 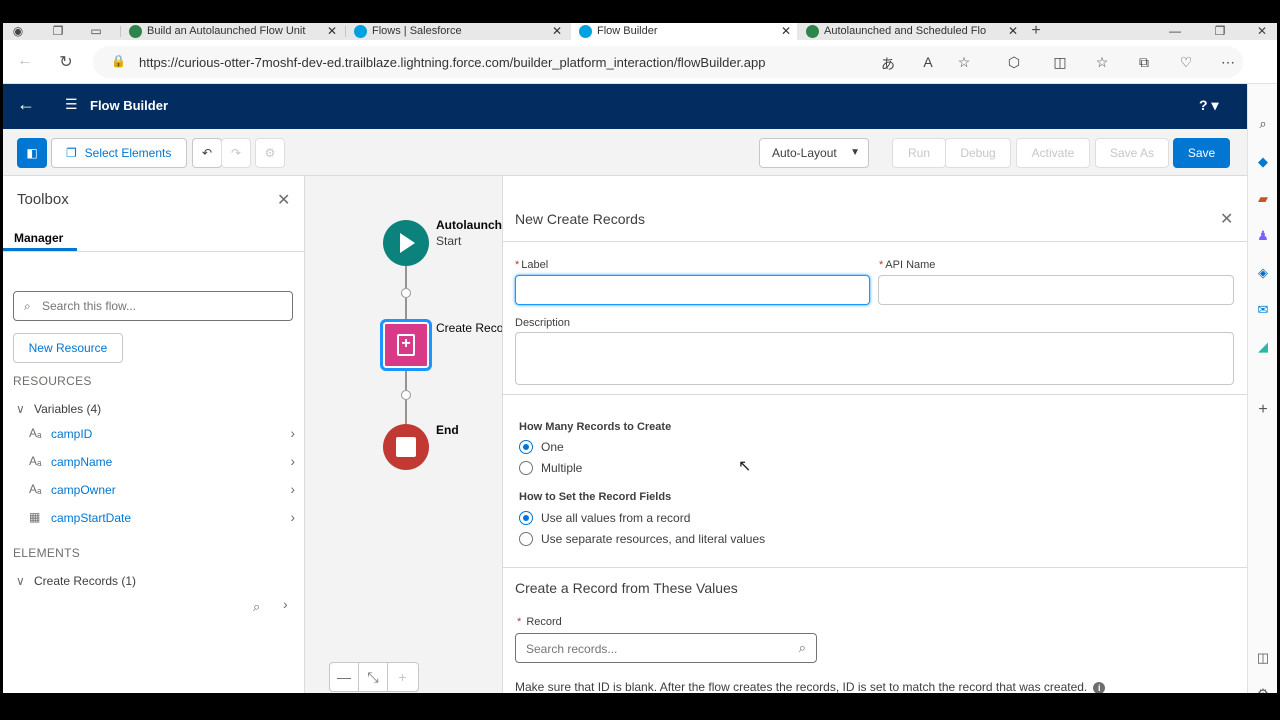 I want to click on performance-icon: ♡, so click(x=1186, y=62).